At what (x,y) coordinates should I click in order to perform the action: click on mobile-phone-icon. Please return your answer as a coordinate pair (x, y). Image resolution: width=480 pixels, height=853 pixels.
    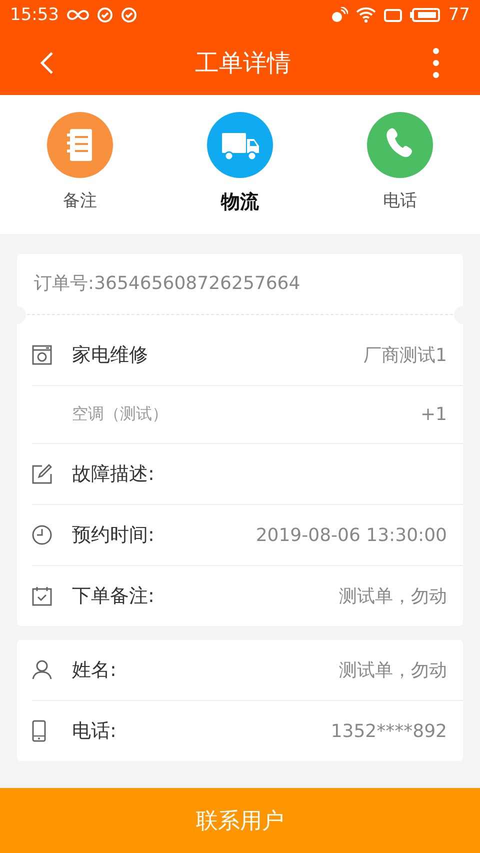
    Looking at the image, I should click on (39, 731).